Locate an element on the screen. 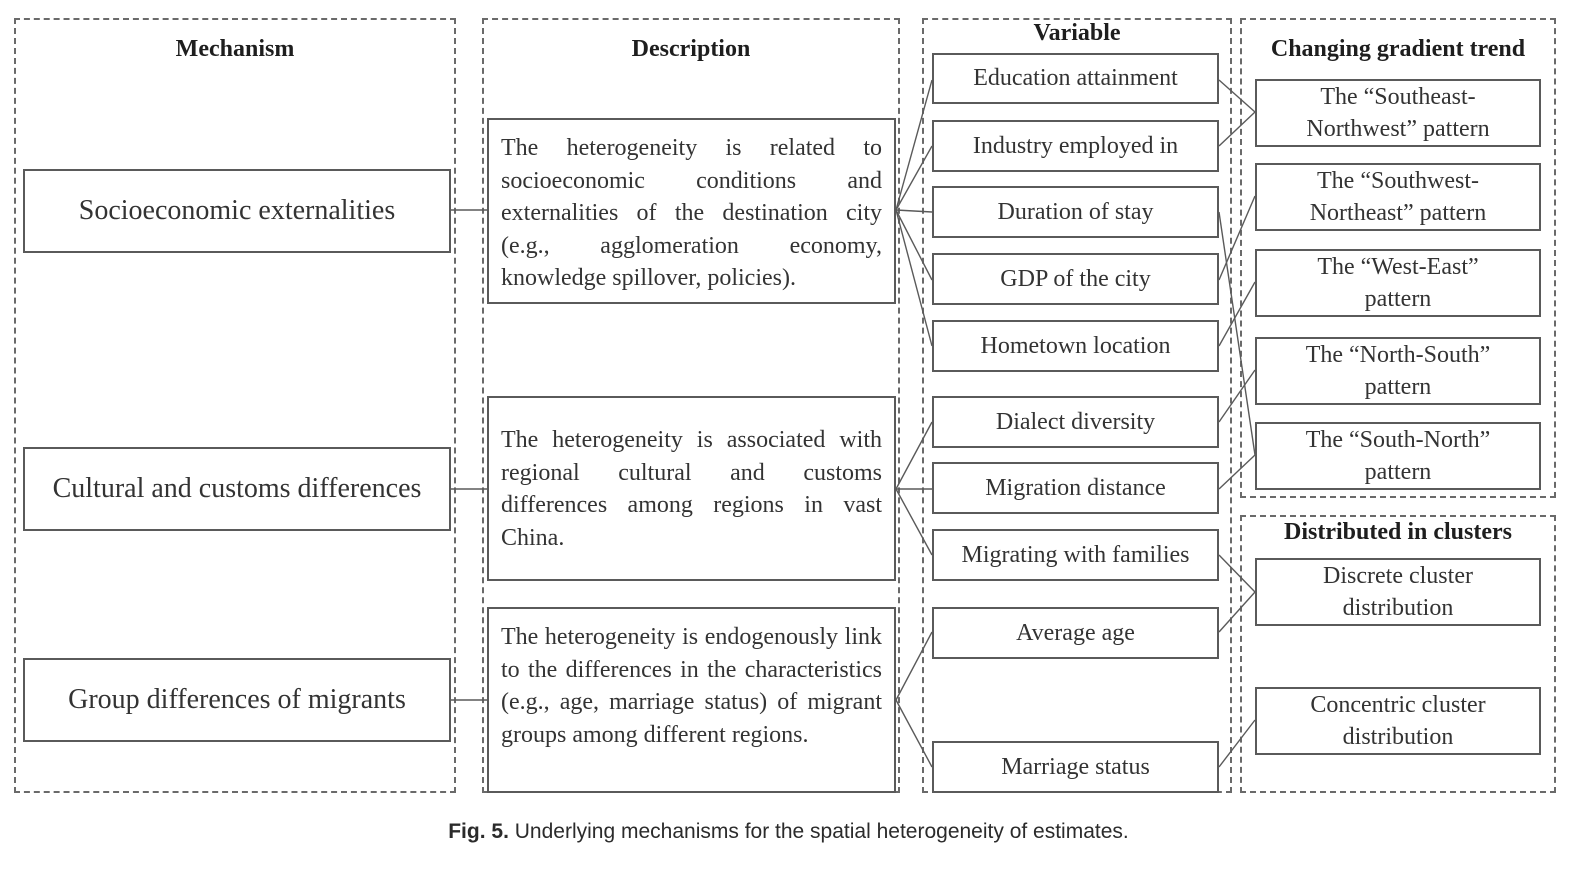 The image size is (1577, 881). mechanism-box-group: Group differences of migrants is located at coordinates (237, 700).